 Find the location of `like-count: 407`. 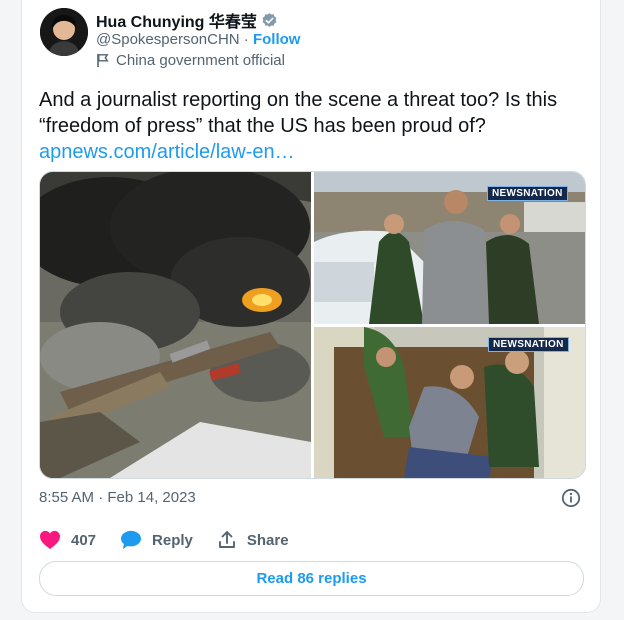

like-count: 407 is located at coordinates (84, 540).